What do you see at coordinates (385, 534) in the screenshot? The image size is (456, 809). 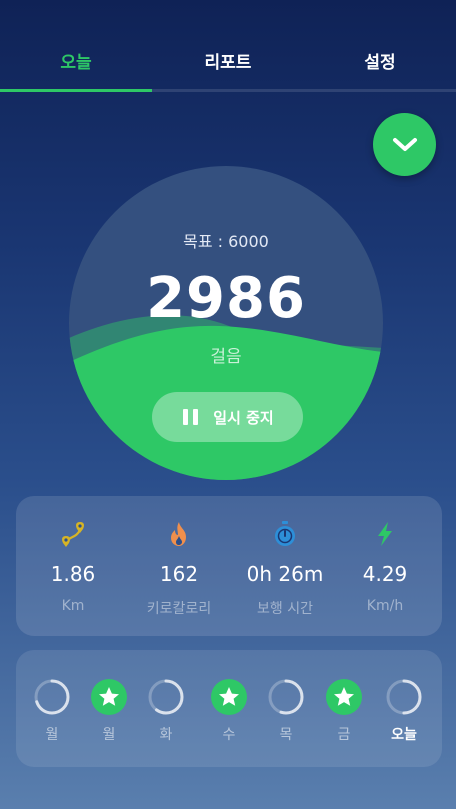 I see `lightning-icon` at bounding box center [385, 534].